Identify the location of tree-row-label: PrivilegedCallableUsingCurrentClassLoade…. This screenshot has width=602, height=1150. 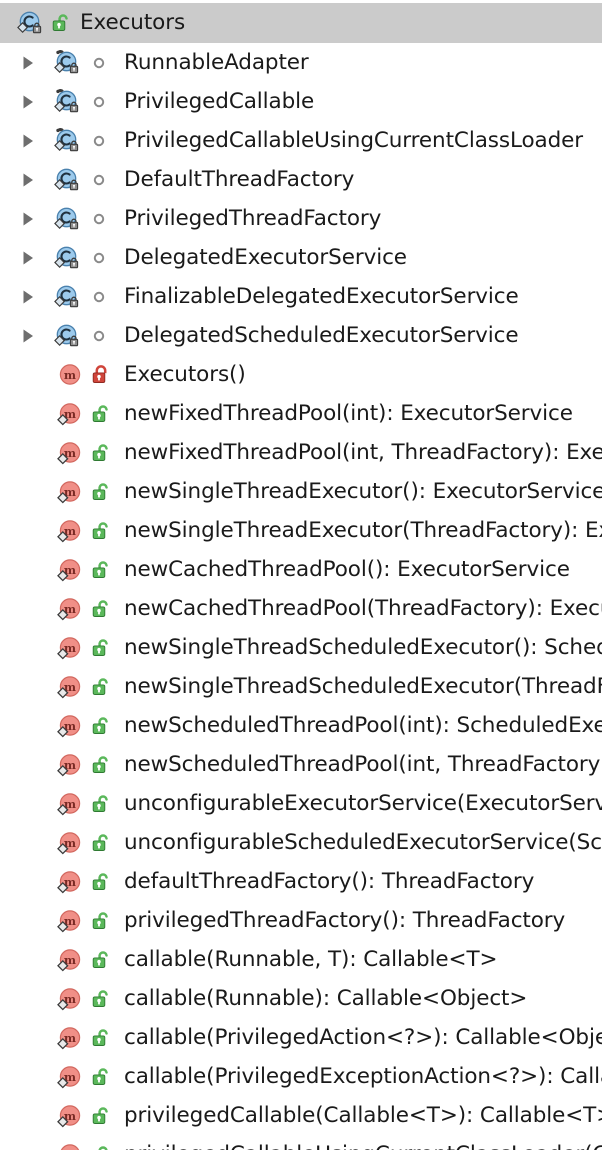
(354, 140).